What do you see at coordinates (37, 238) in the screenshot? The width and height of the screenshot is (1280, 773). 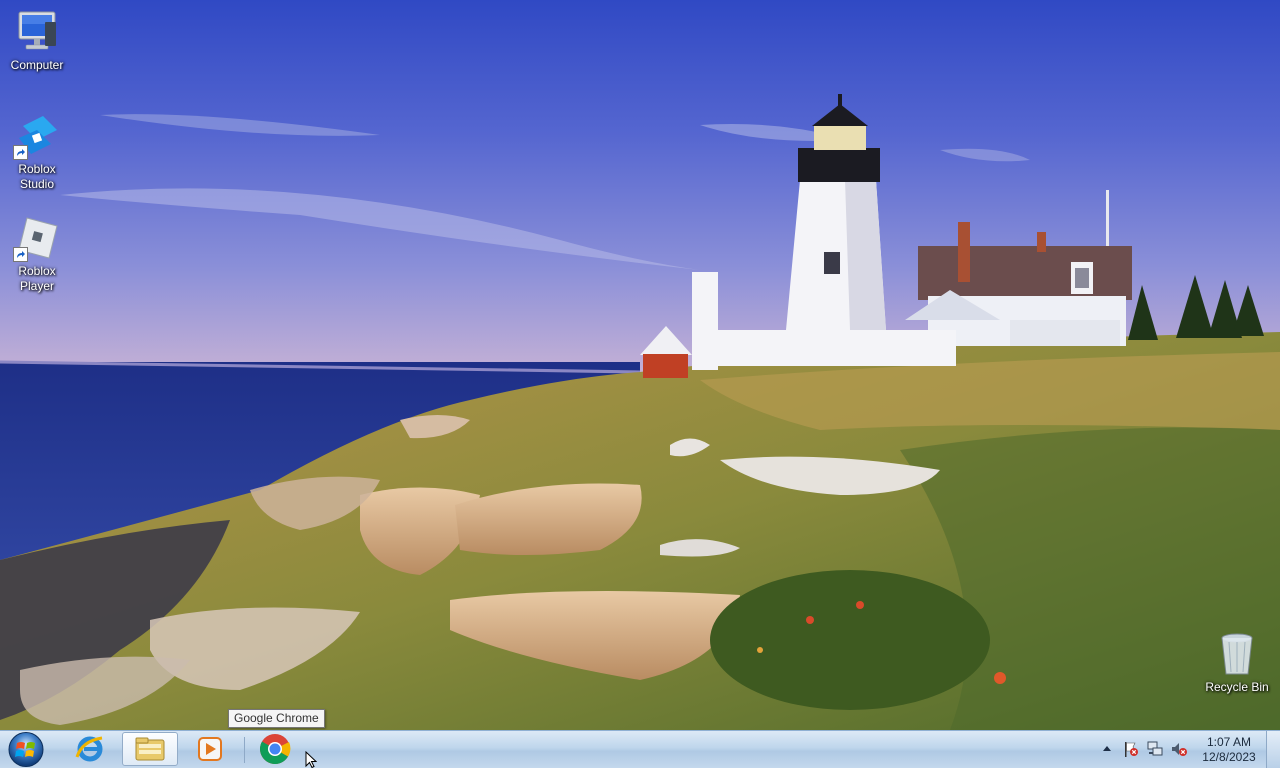 I see `roblox-player-icon` at bounding box center [37, 238].